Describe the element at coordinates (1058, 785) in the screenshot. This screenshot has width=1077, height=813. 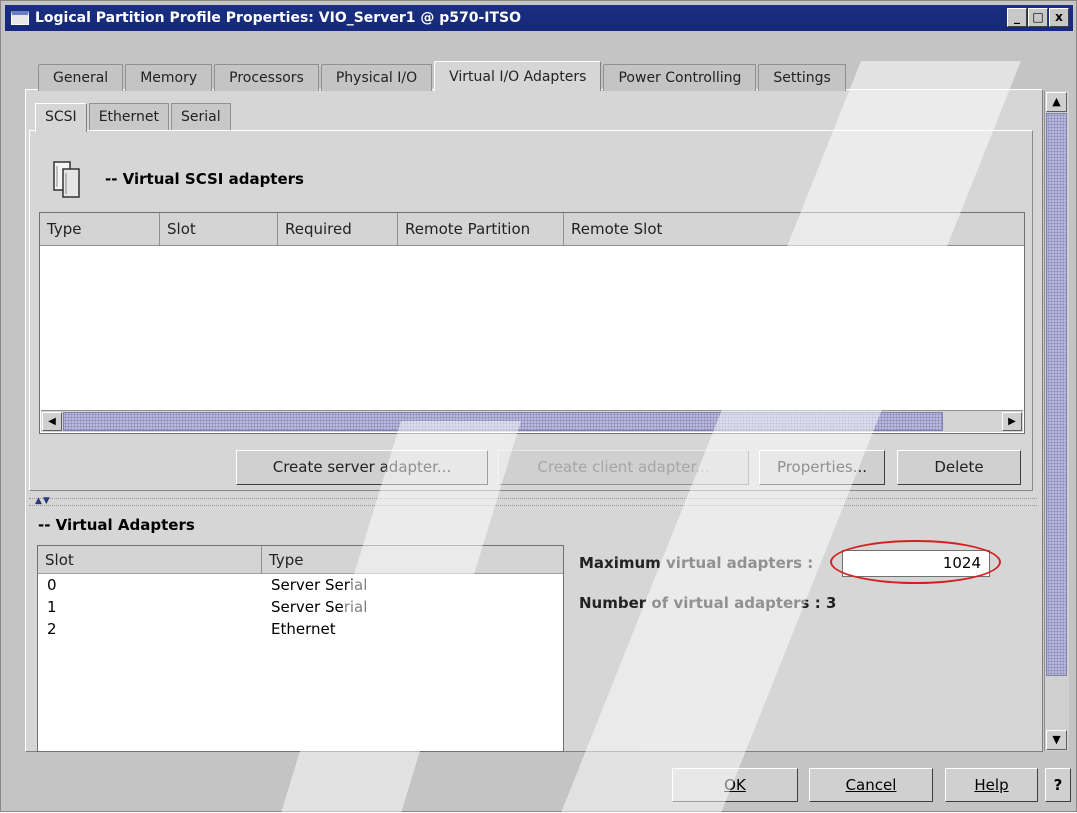
I see `context-help-button: ?` at that location.